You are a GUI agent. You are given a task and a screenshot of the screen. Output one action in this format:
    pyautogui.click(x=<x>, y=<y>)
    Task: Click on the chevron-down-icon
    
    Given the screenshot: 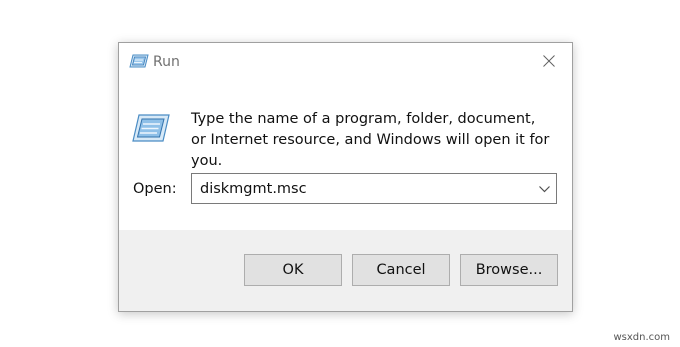 What is the action you would take?
    pyautogui.click(x=544, y=188)
    